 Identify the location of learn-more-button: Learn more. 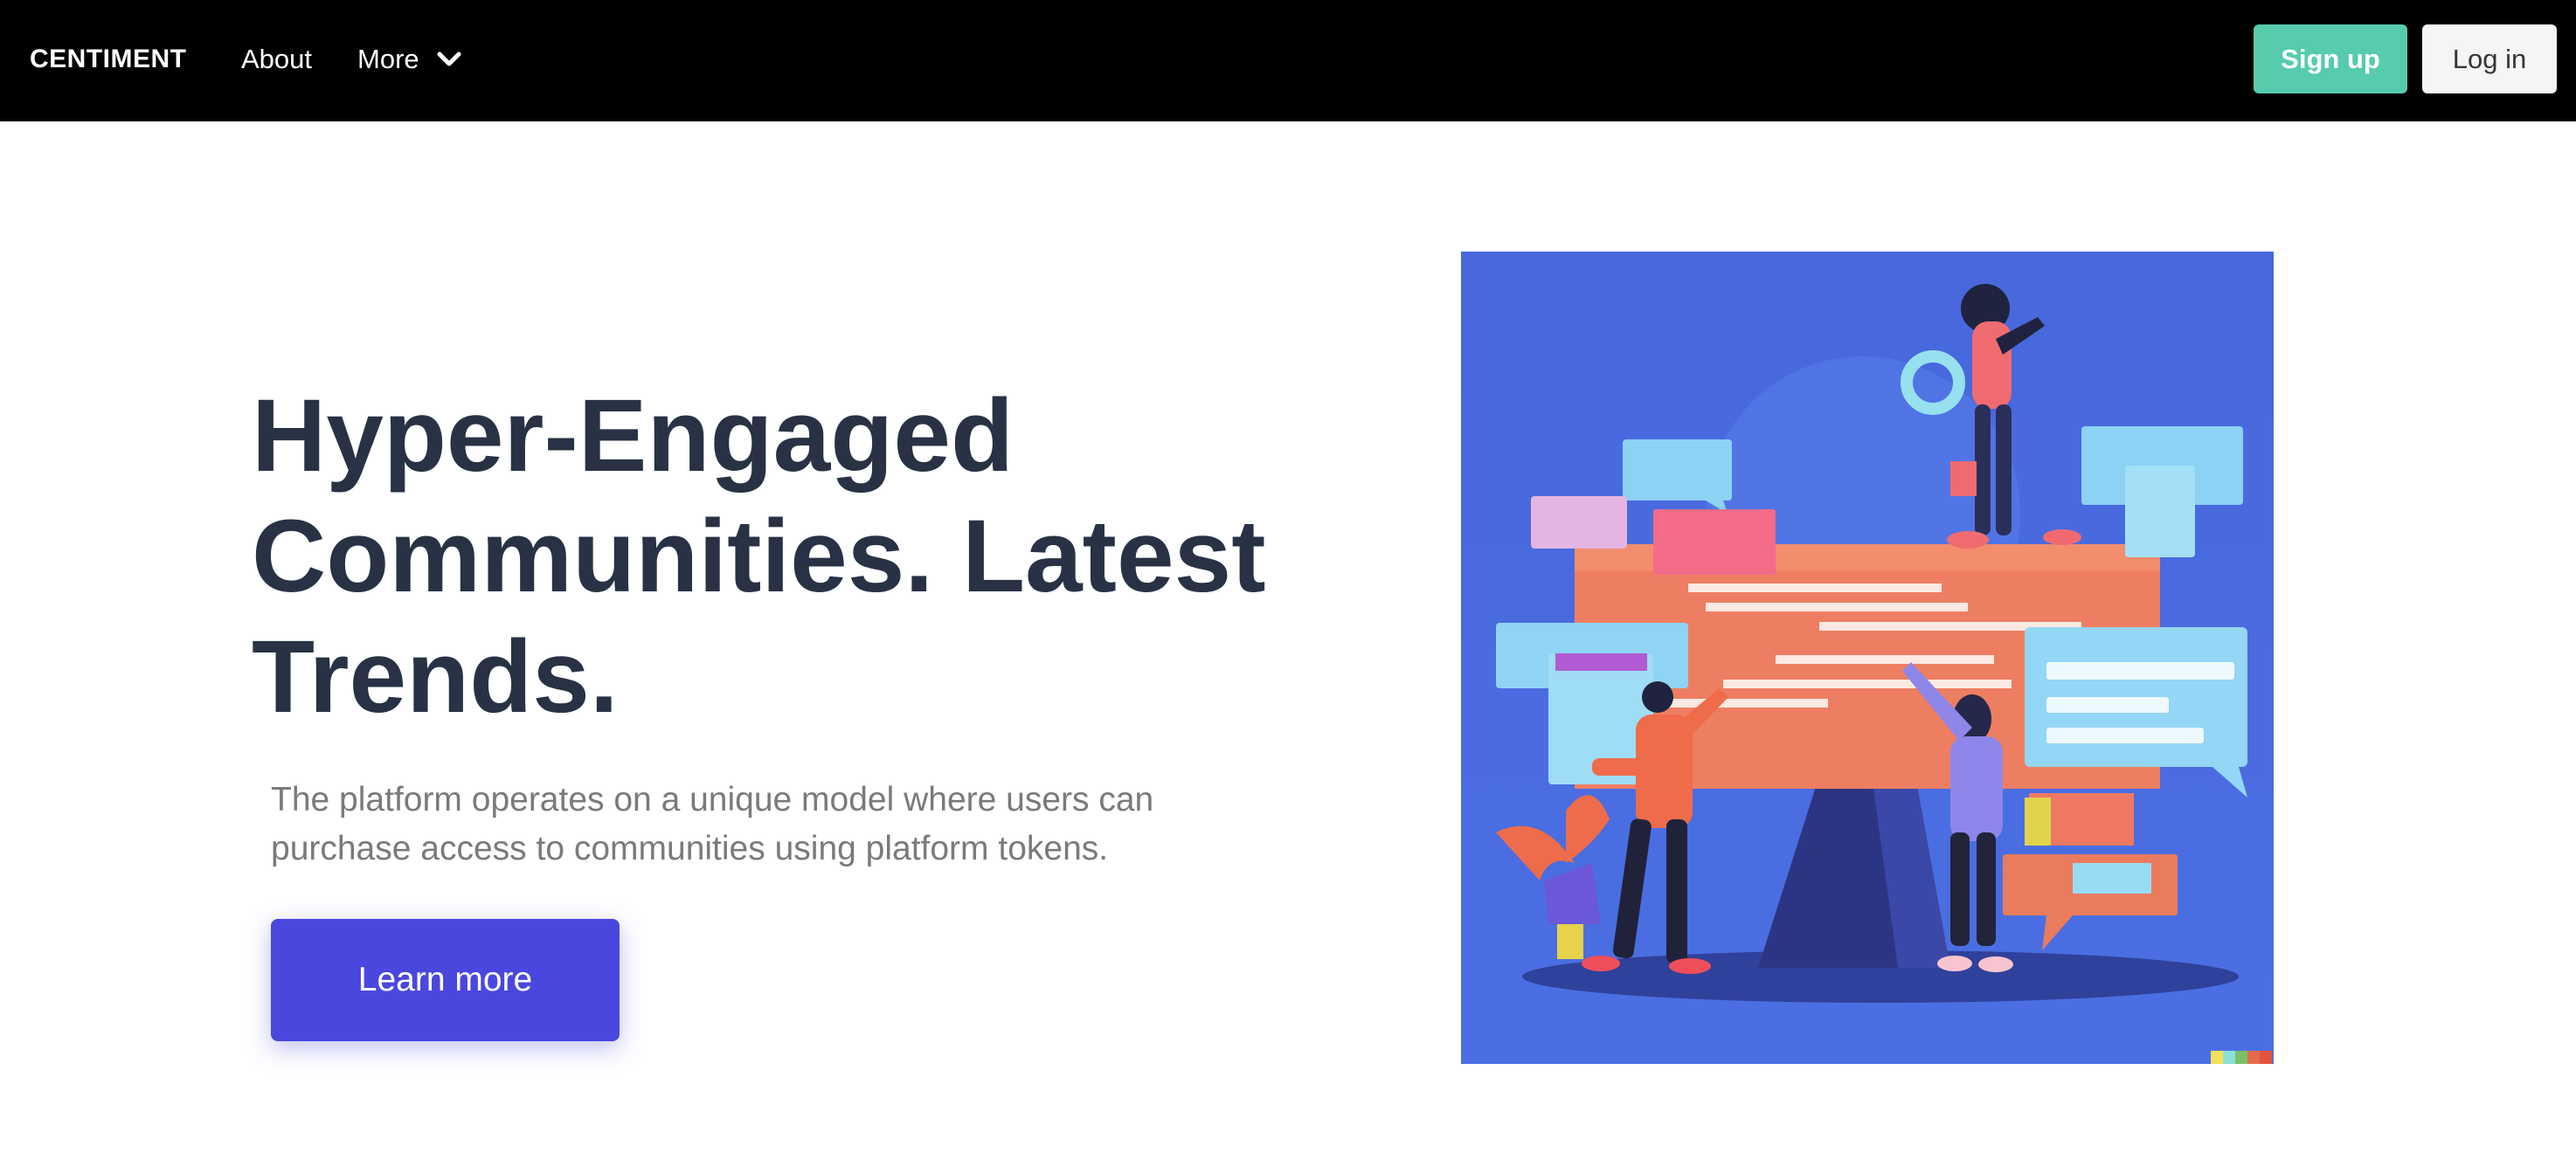
(445, 980).